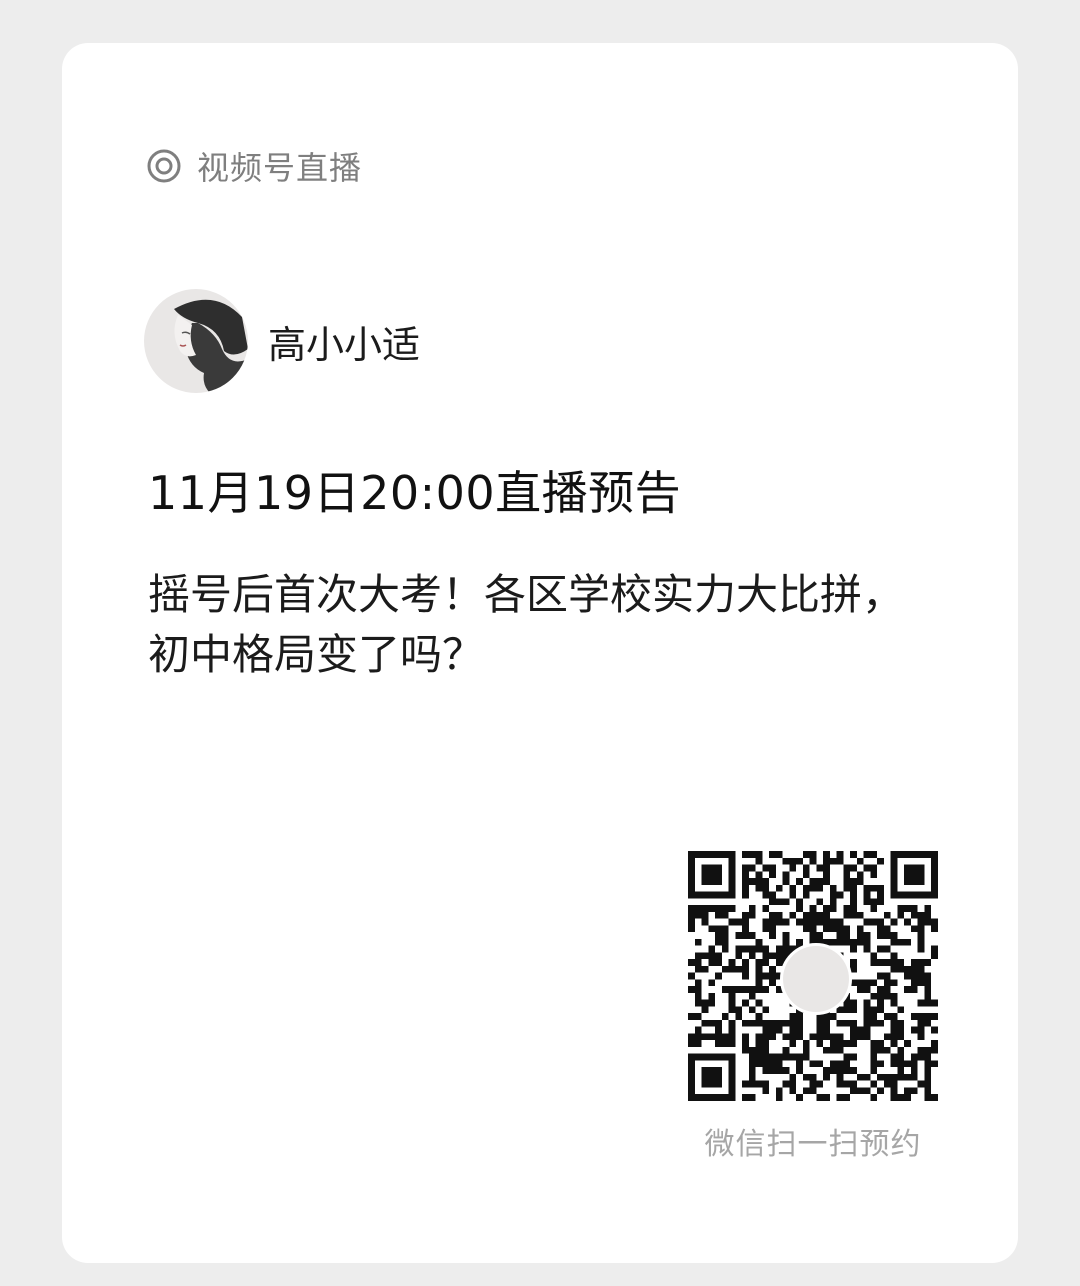 The image size is (1080, 1286). What do you see at coordinates (415, 493) in the screenshot?
I see `live-time-title: 11月19日20:00直播预告` at bounding box center [415, 493].